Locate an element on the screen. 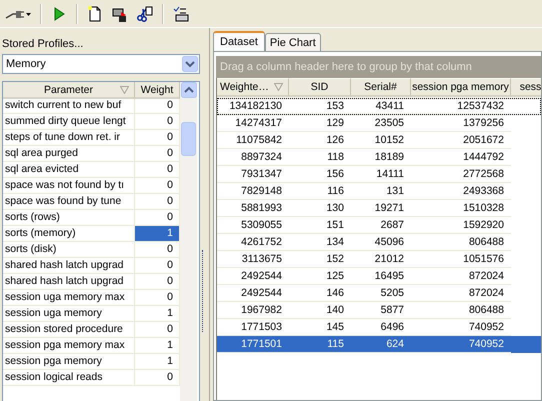 This screenshot has width=542, height=401. data-row: 134182130 153 43411 12537432 is located at coordinates (379, 106).